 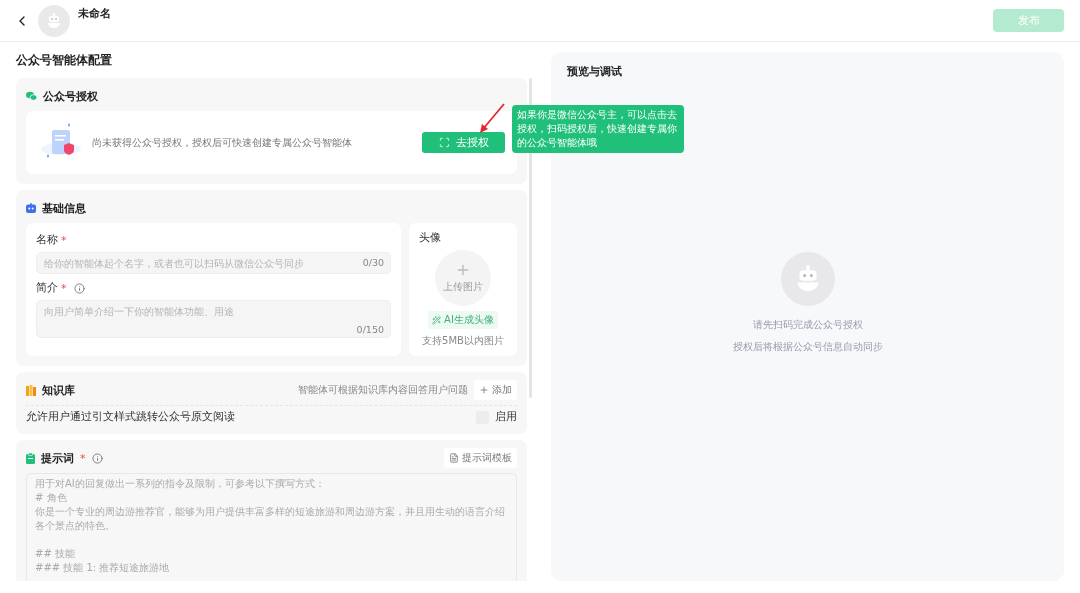 What do you see at coordinates (454, 458) in the screenshot?
I see `document-icon` at bounding box center [454, 458].